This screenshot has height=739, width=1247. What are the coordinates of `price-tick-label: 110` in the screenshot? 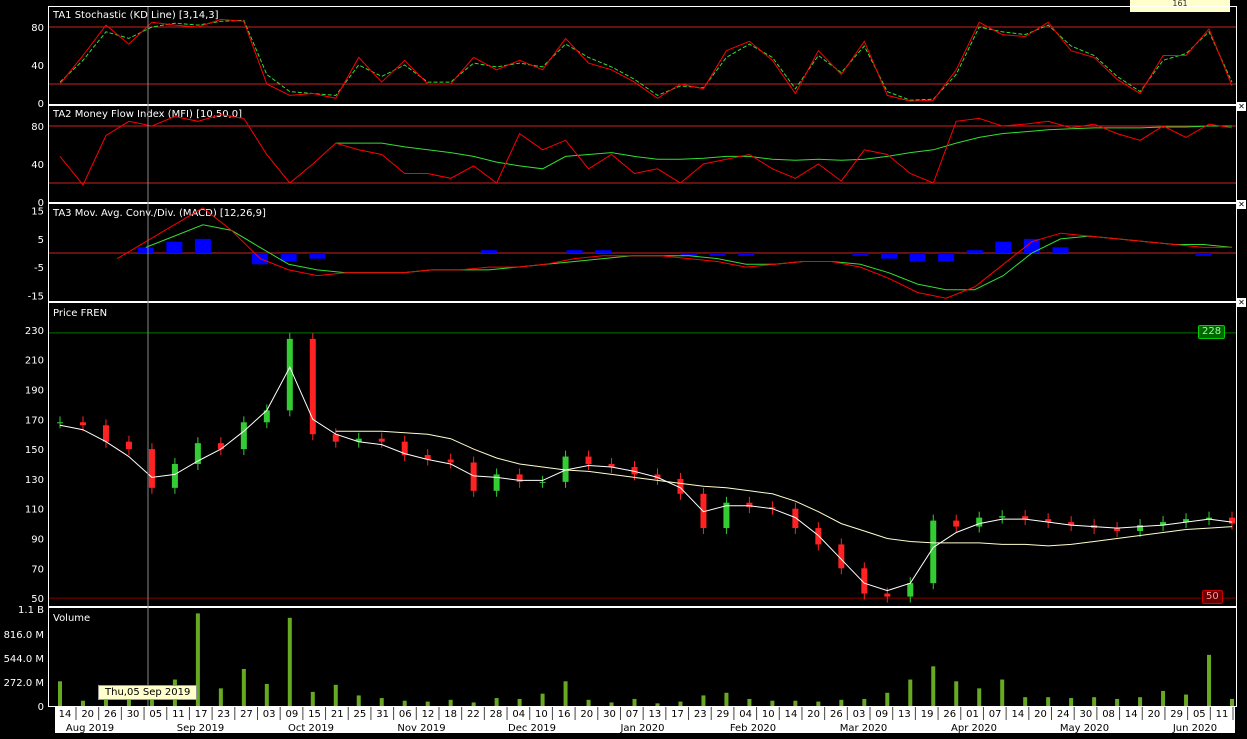 It's located at (34, 510).